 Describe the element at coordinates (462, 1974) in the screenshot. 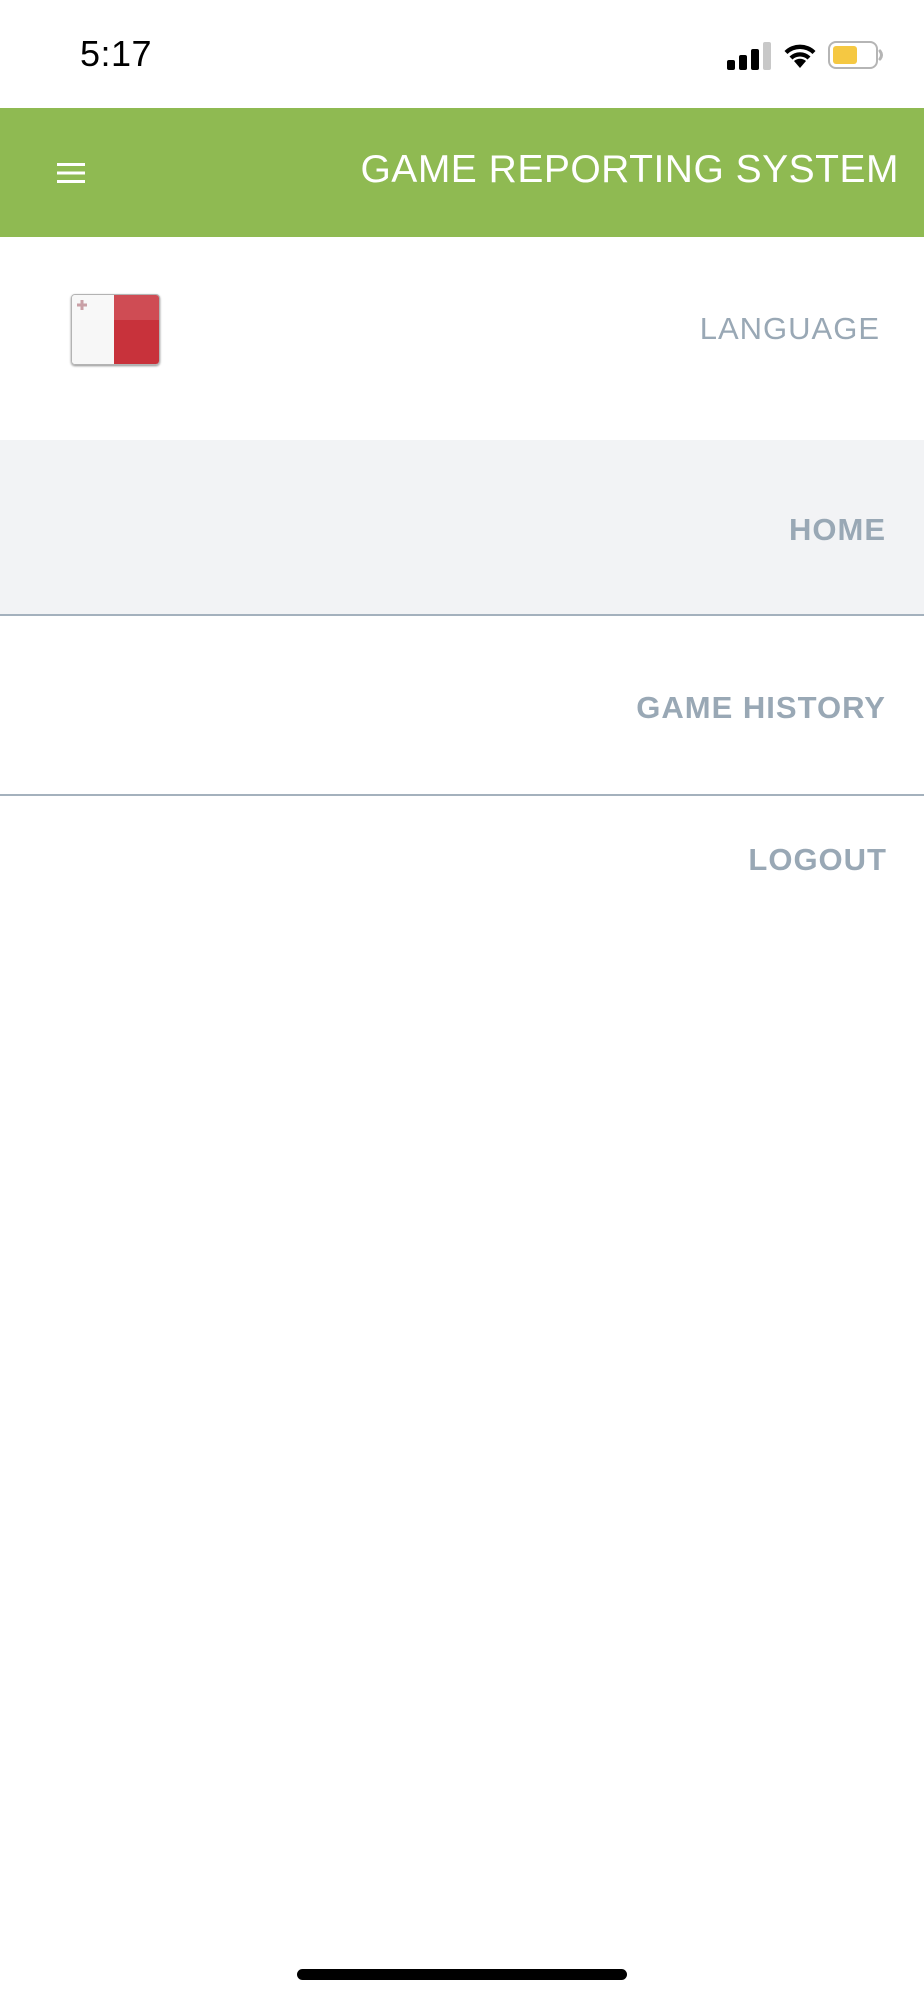

I see `home-indicator` at that location.